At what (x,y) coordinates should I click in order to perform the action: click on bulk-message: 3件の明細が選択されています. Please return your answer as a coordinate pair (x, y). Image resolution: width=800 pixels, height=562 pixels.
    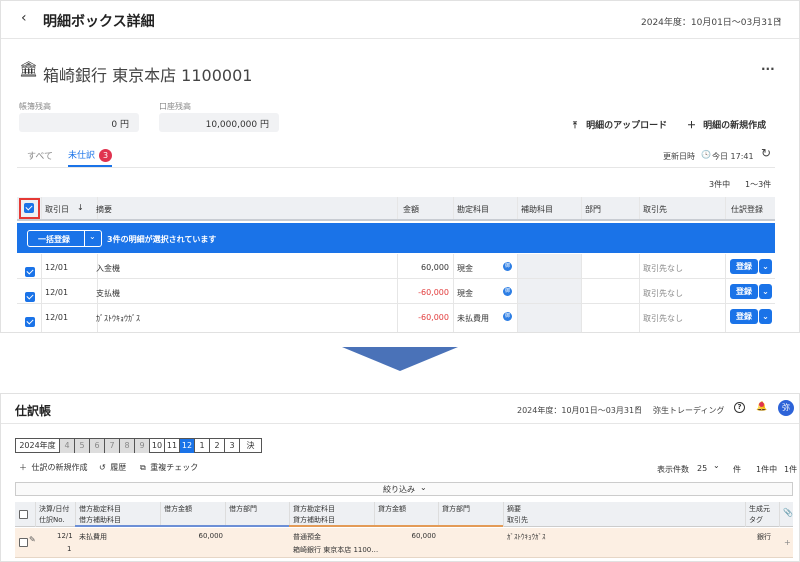
    Looking at the image, I should click on (162, 239).